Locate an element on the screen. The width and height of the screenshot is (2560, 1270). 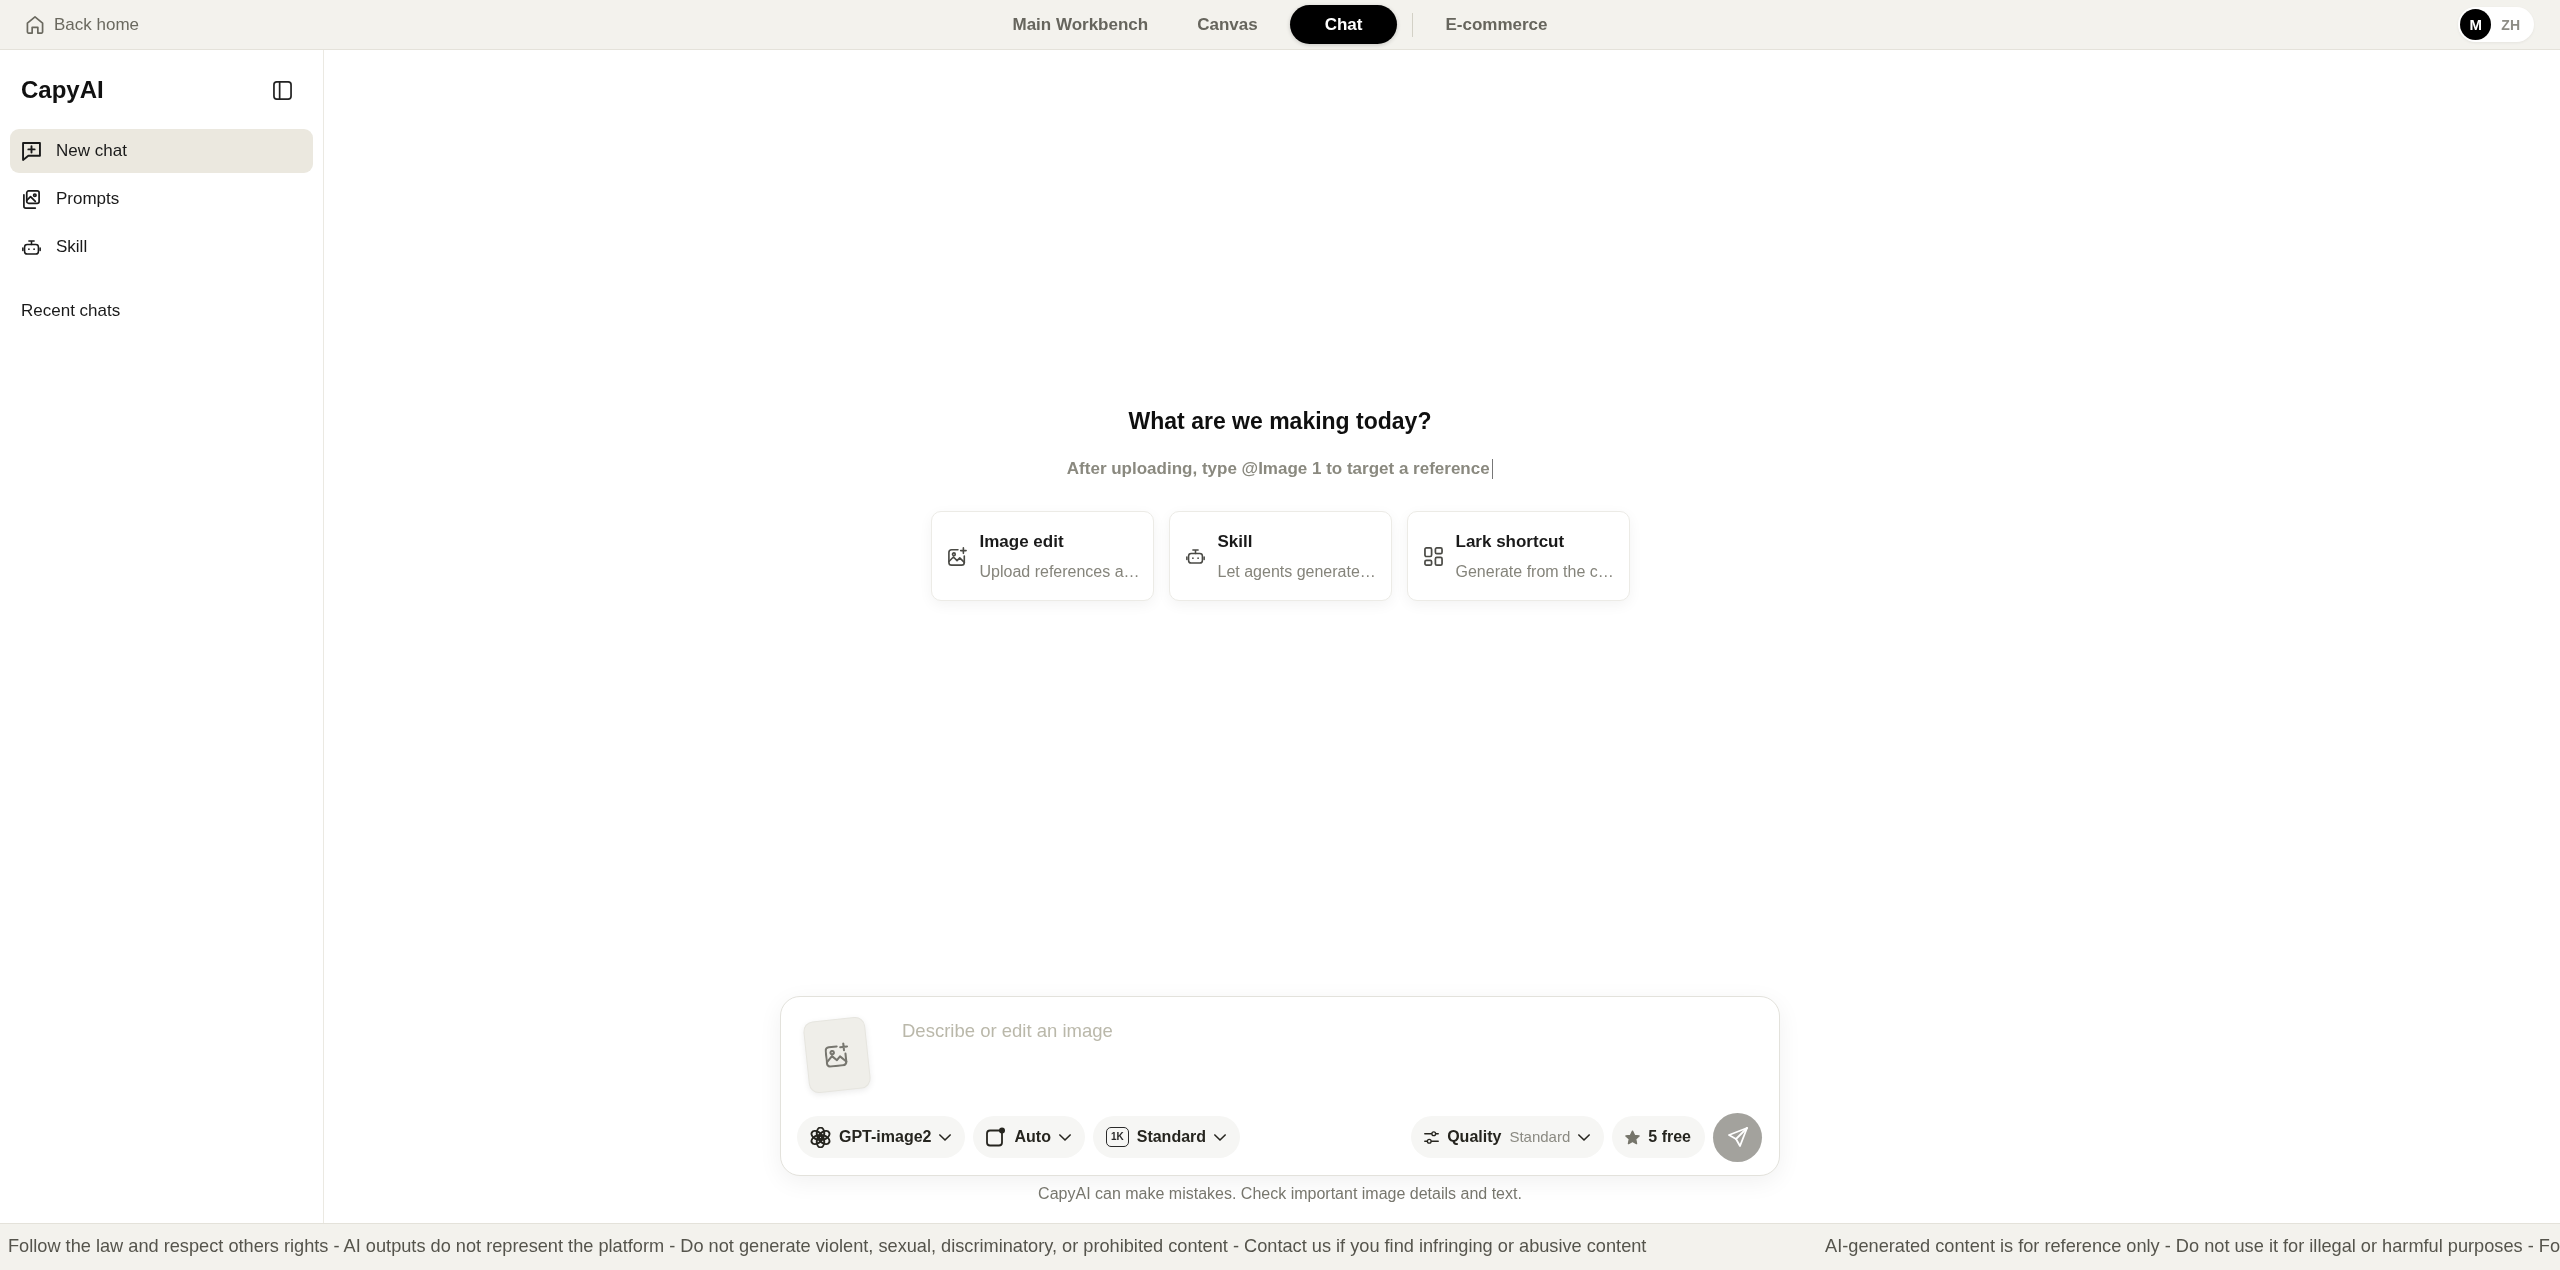
home-icon is located at coordinates (35, 24).